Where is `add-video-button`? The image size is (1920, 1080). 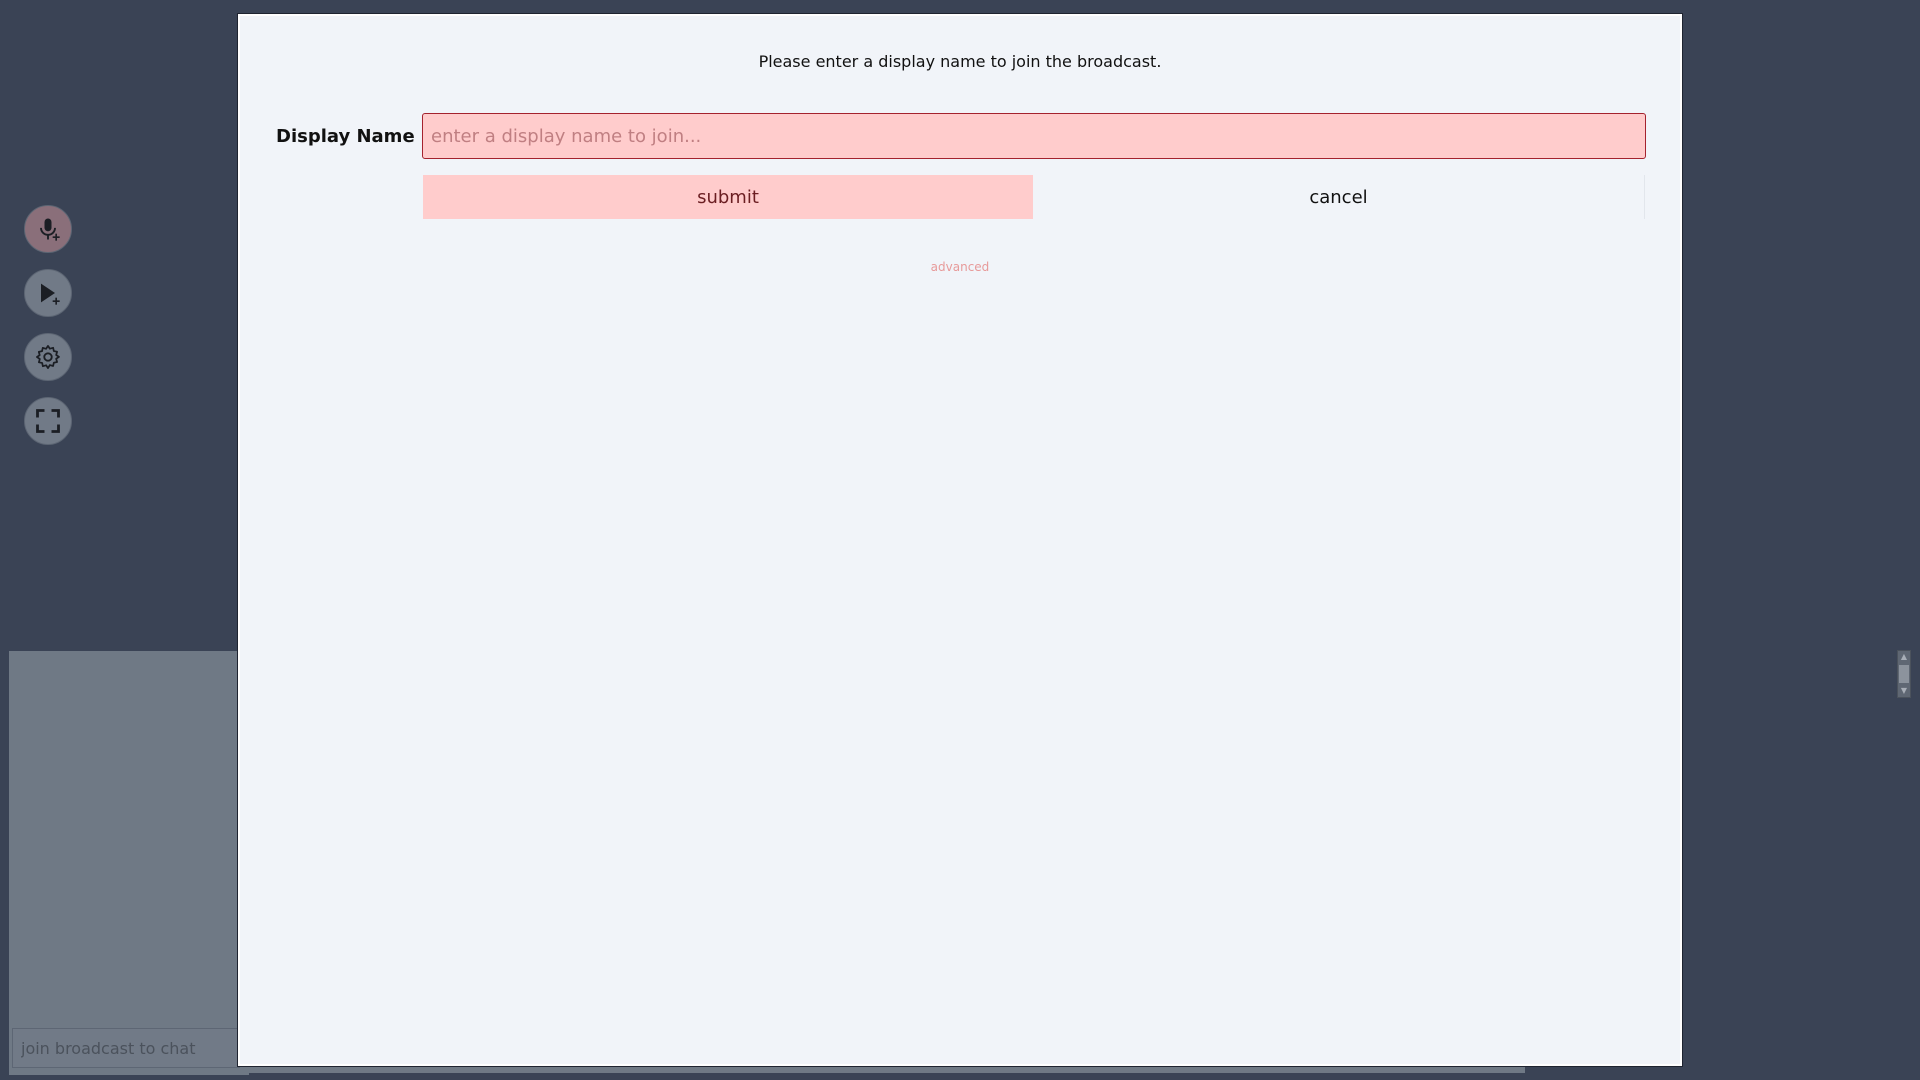
add-video-button is located at coordinates (48, 293).